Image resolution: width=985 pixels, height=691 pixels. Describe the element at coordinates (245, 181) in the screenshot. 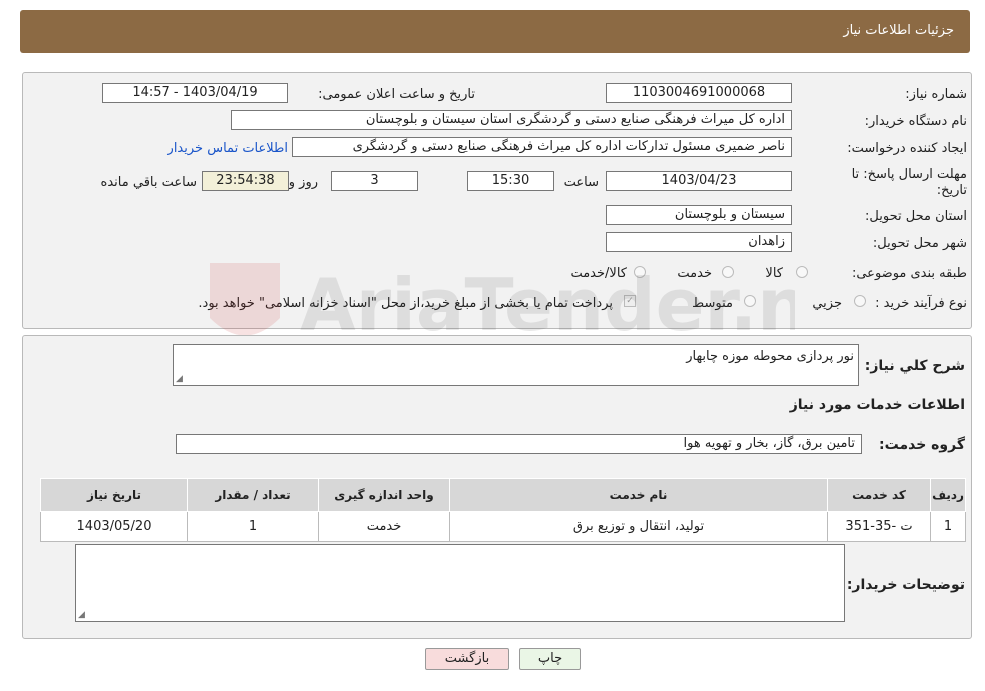

I see `remaining-time-field: 23:54:38` at that location.